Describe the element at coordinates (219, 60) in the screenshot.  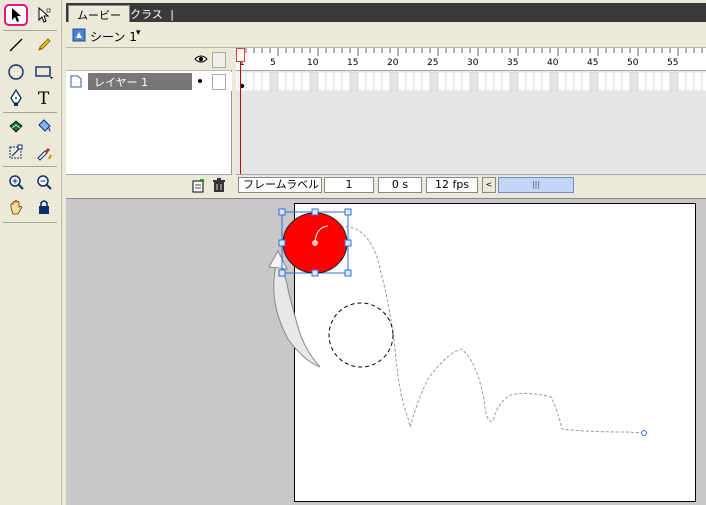
I see `lock-column-toggle` at that location.